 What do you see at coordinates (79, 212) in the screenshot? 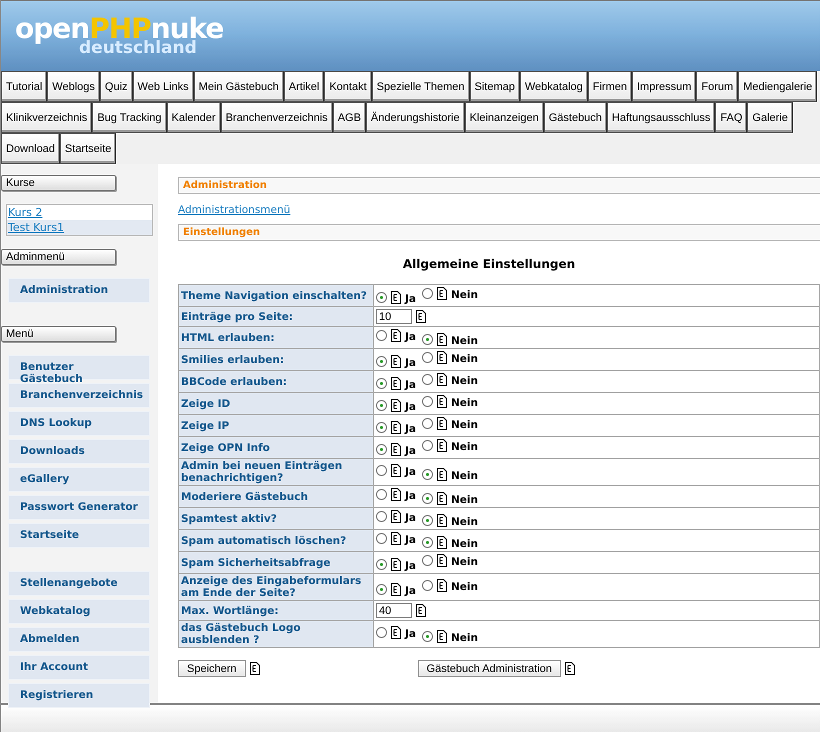
I see `sidebar-link: Kurs 2` at bounding box center [79, 212].